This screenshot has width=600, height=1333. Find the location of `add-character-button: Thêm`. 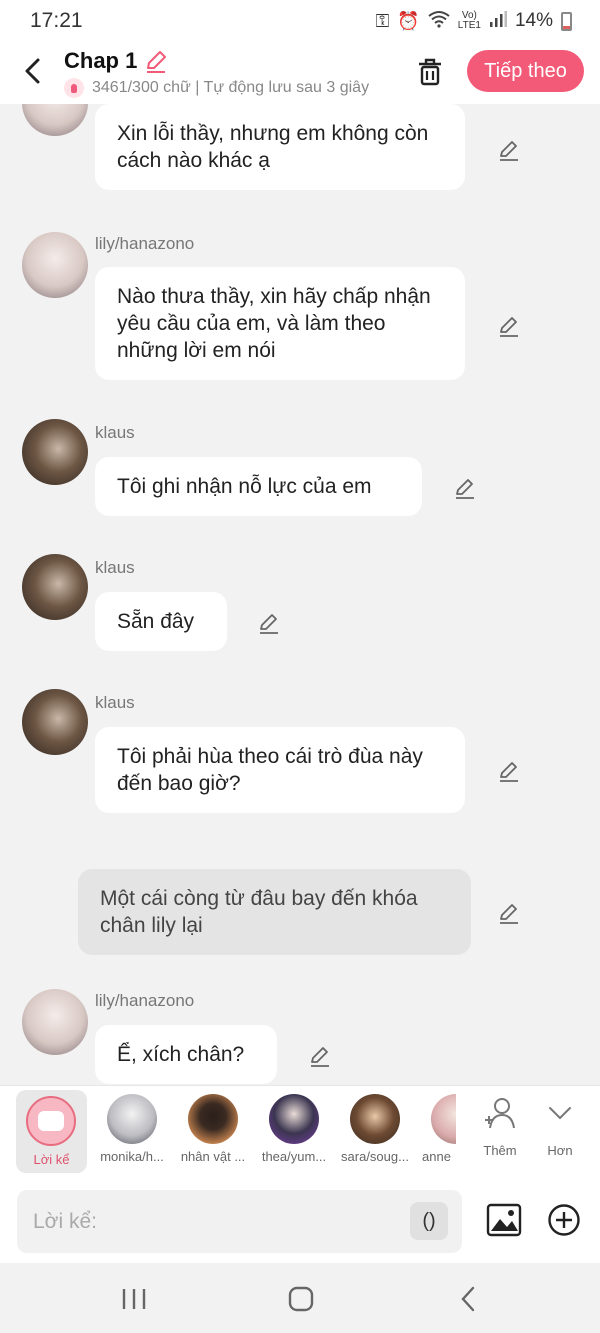

add-character-button: Thêm is located at coordinates (500, 1127).